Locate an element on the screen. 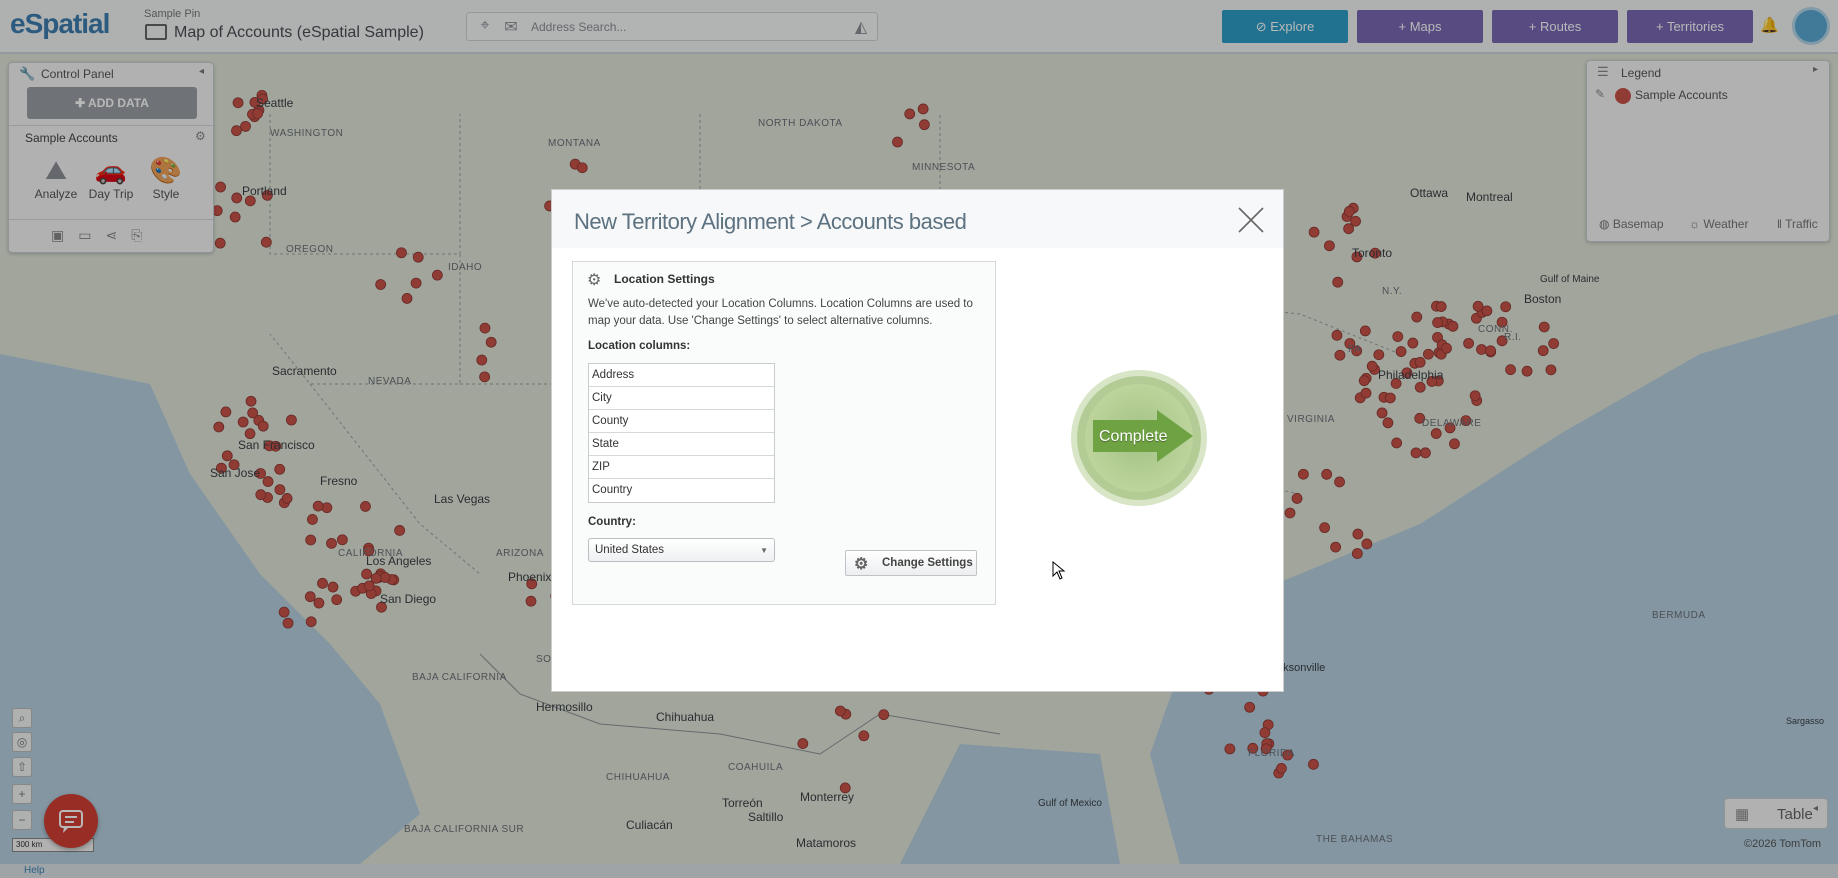 The width and height of the screenshot is (1838, 878). dialog-header: New Territory Alignment > Accounts based is located at coordinates (917, 219).